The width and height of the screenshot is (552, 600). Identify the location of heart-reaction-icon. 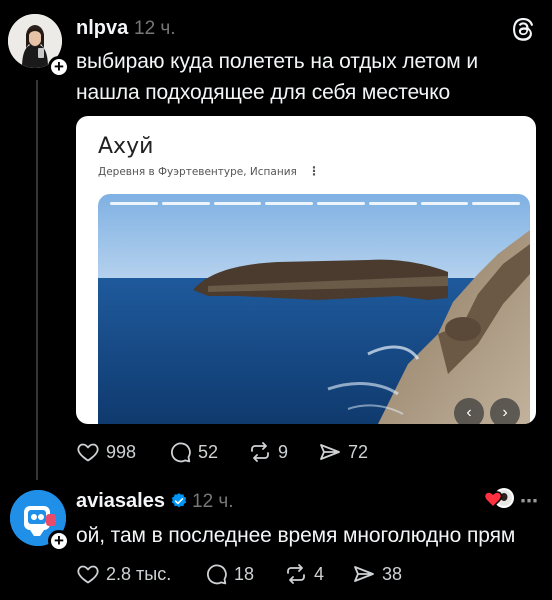
(499, 501).